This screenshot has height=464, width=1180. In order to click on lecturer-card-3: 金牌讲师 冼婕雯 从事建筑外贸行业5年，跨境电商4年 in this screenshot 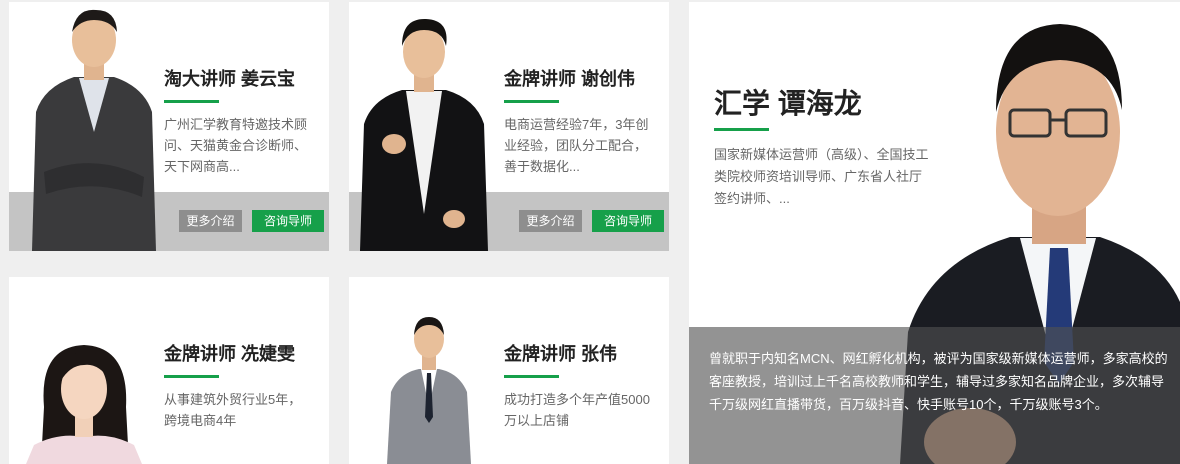, I will do `click(169, 370)`.